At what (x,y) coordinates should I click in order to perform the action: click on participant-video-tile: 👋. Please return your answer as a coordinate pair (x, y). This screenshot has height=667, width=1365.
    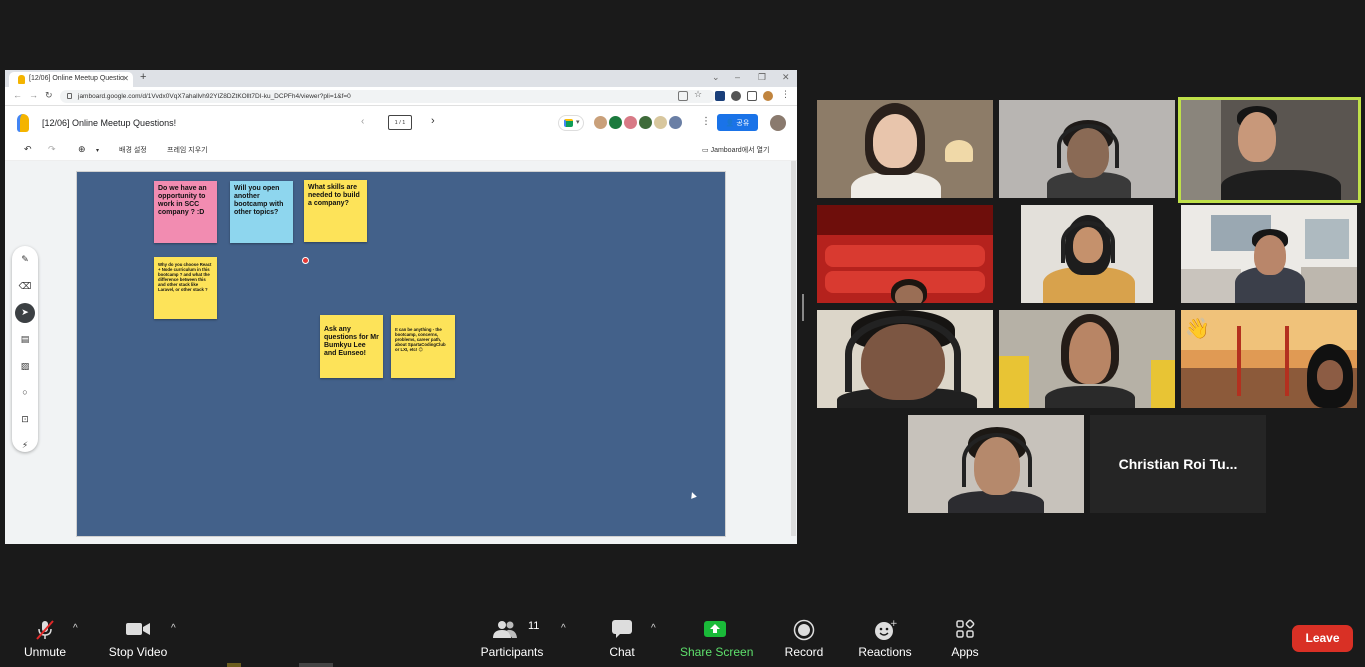
    Looking at the image, I should click on (1269, 359).